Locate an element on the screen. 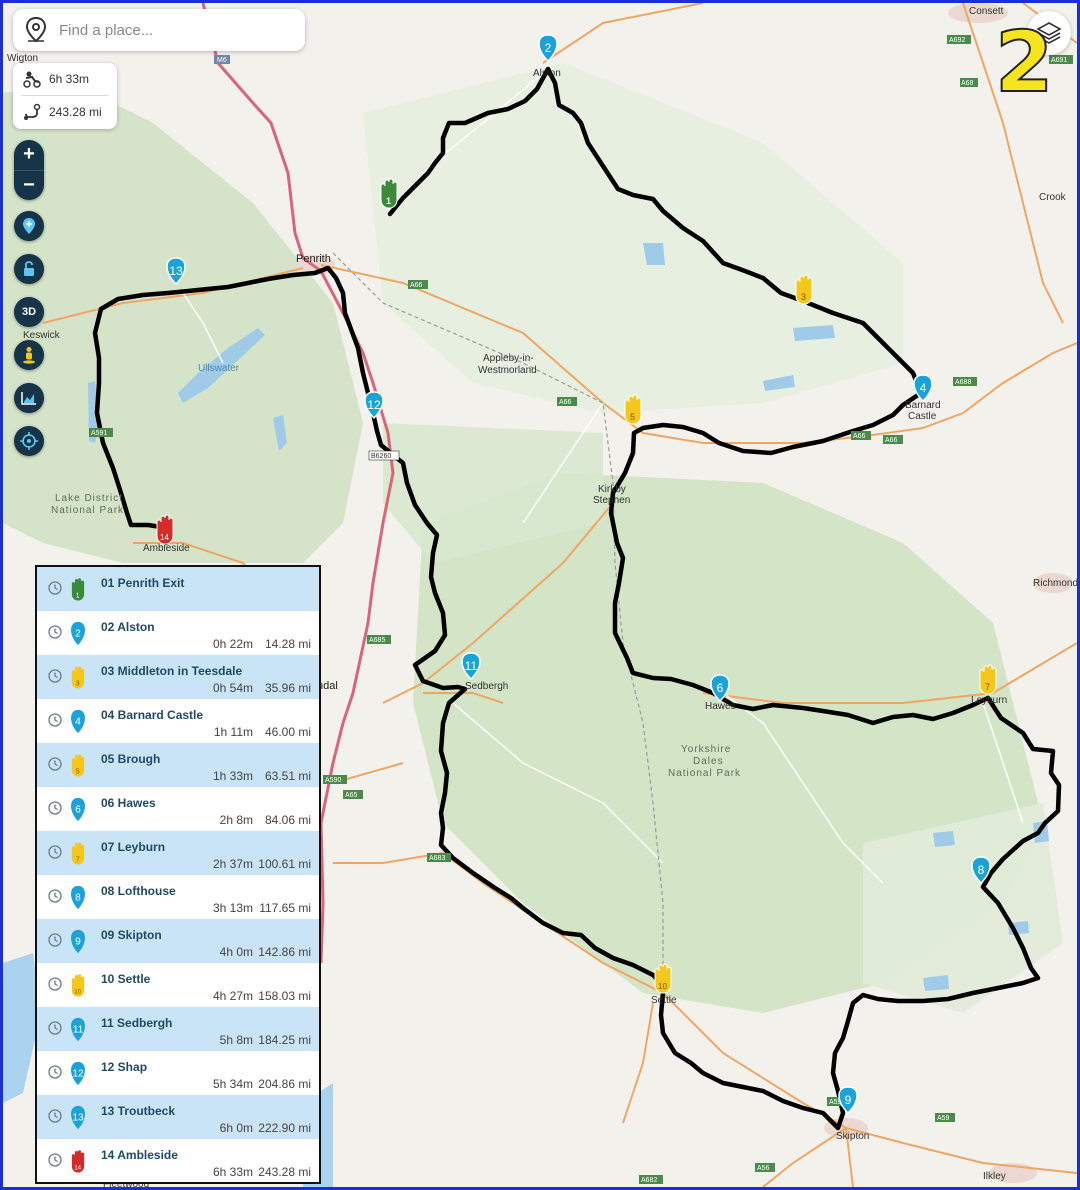  add-waypoint-button is located at coordinates (29, 226).